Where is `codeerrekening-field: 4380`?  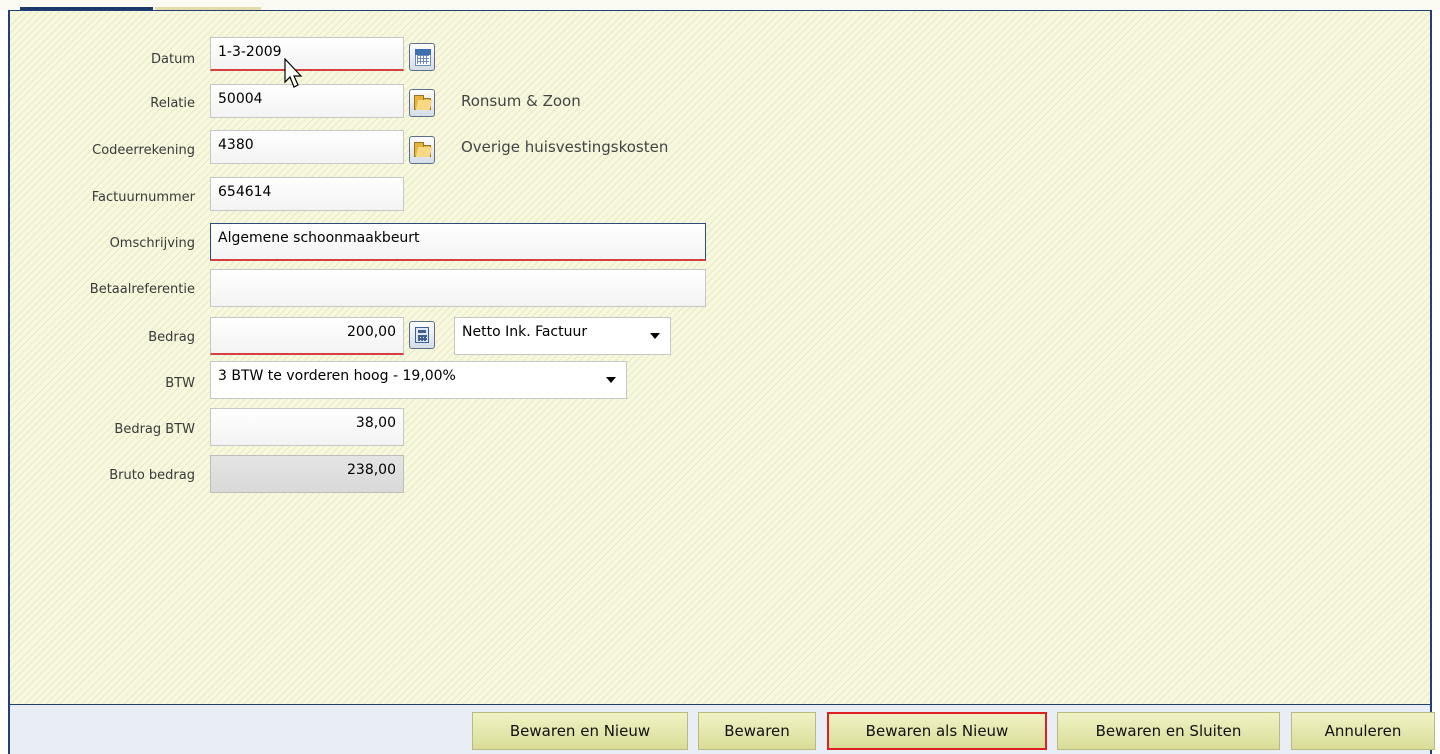 codeerrekening-field: 4380 is located at coordinates (307, 147).